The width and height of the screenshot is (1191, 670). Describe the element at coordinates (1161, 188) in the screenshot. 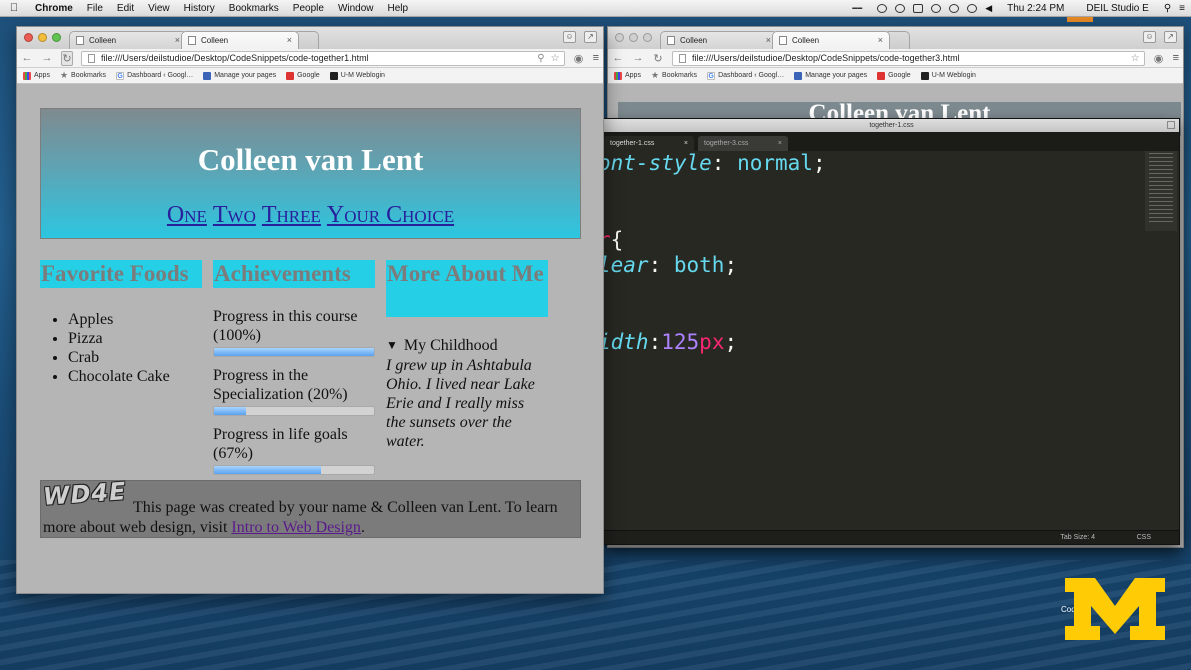

I see `minimap` at that location.